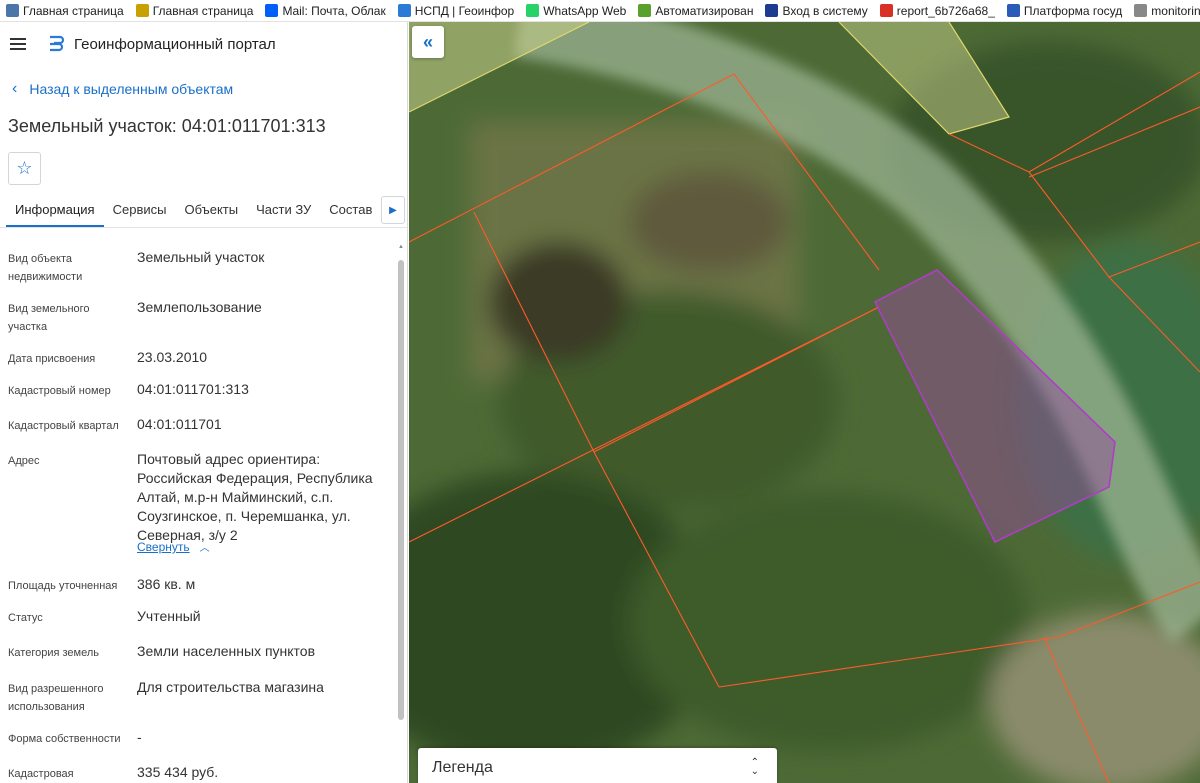  I want to click on tabs-scroll-right-button: ▶, so click(393, 210).